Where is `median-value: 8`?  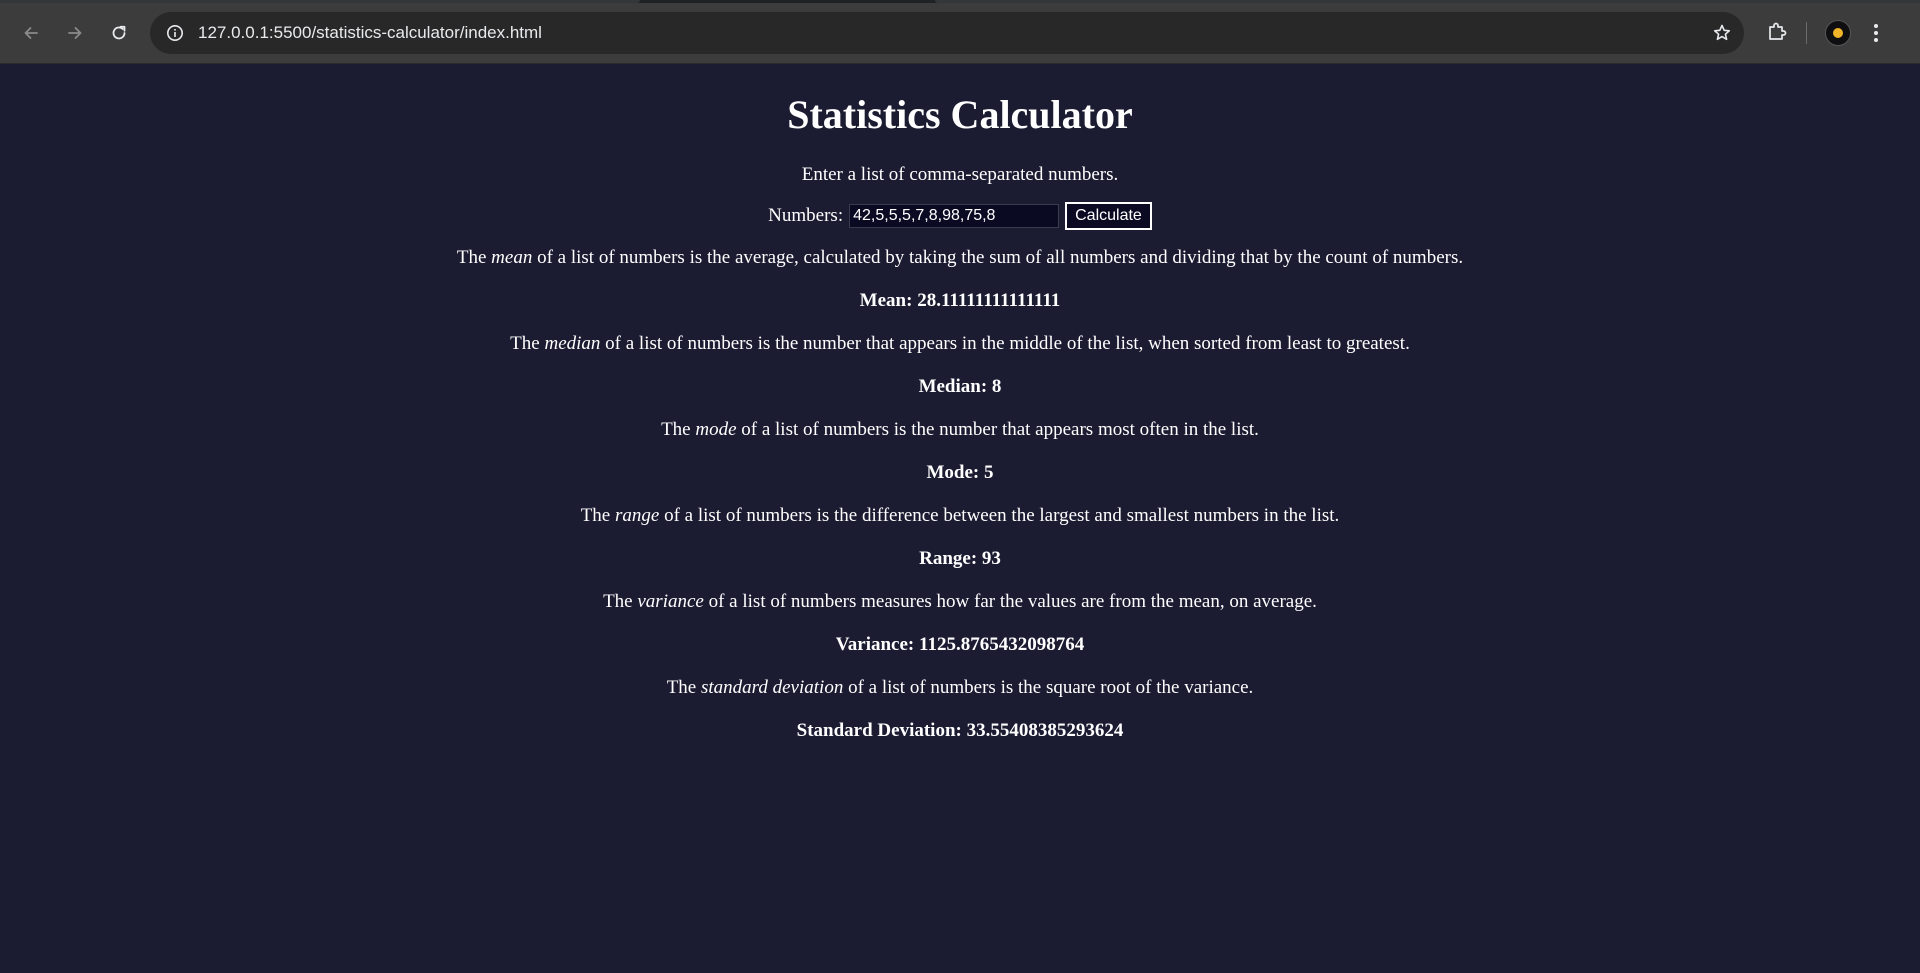 median-value: 8 is located at coordinates (996, 386).